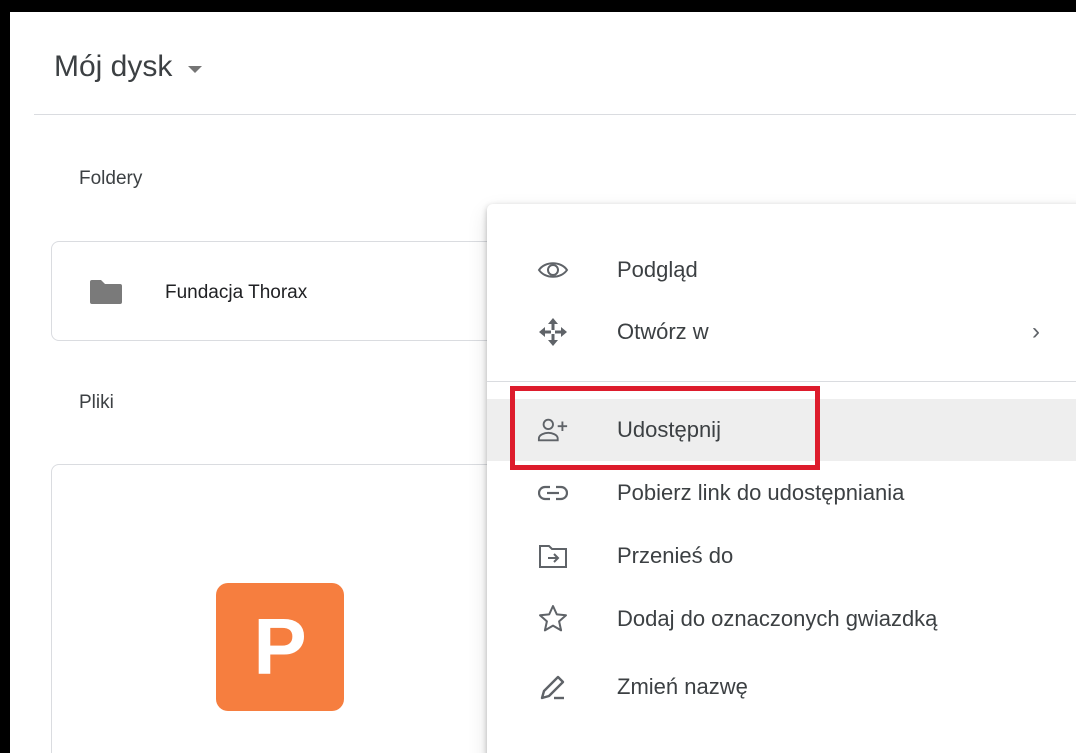 This screenshot has height=753, width=1076. I want to click on menu-divider, so click(781, 381).